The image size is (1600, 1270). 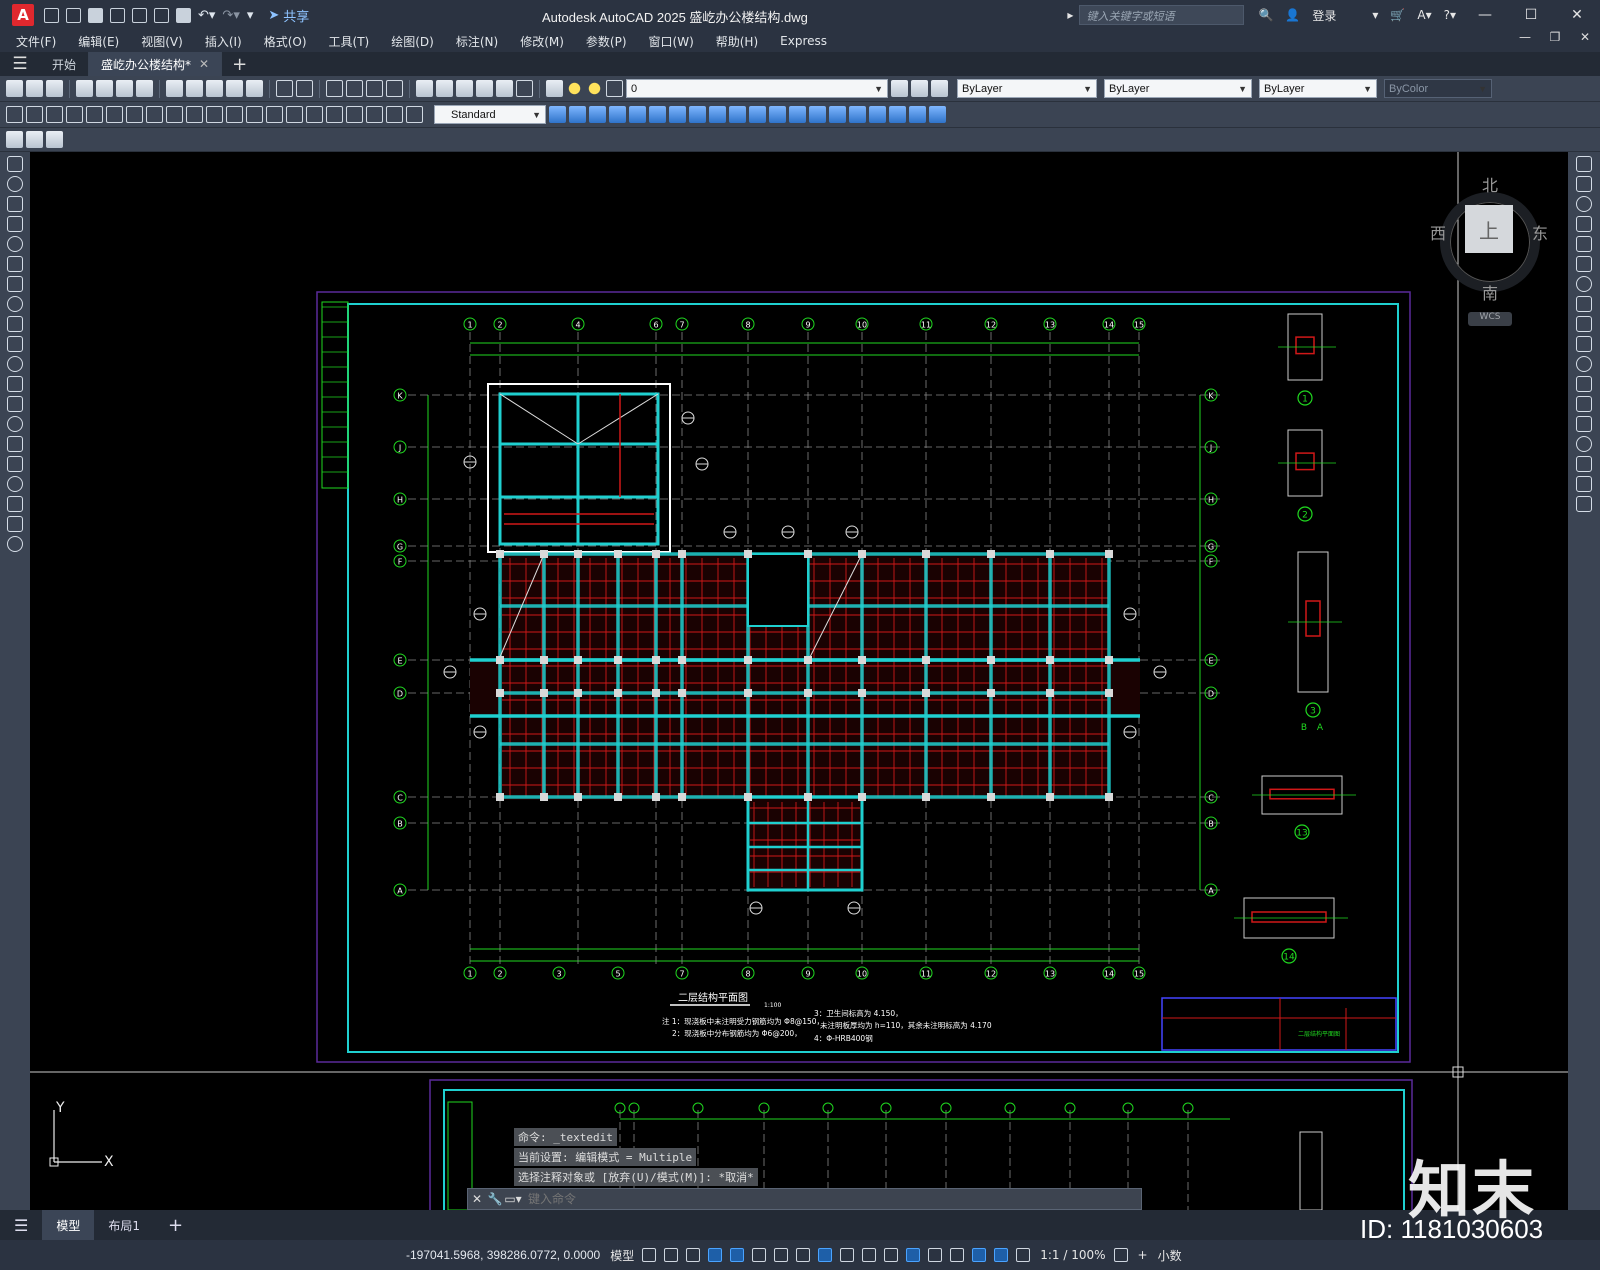 What do you see at coordinates (1397, 15) in the screenshot?
I see `cart-icon: 🛒` at bounding box center [1397, 15].